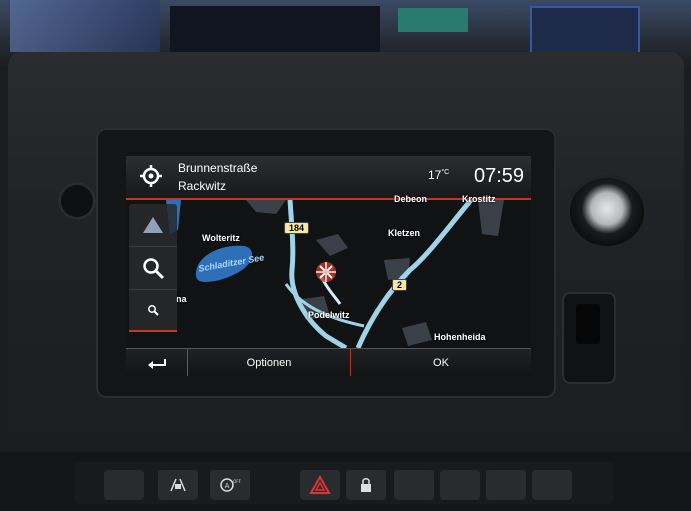 The width and height of the screenshot is (691, 511). What do you see at coordinates (441, 362) in the screenshot?
I see `ok-button: OK` at bounding box center [441, 362].